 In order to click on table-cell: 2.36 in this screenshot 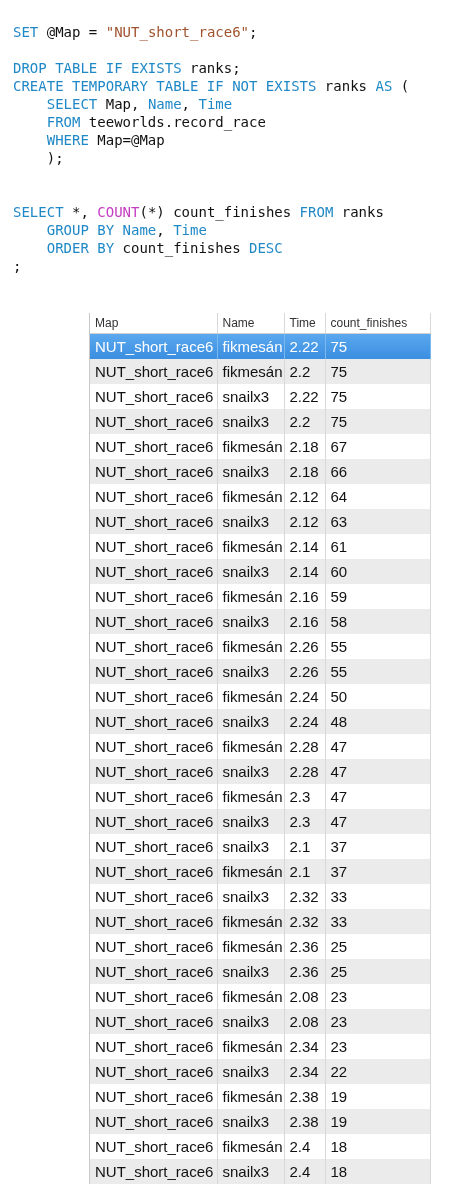, I will do `click(304, 946)`.